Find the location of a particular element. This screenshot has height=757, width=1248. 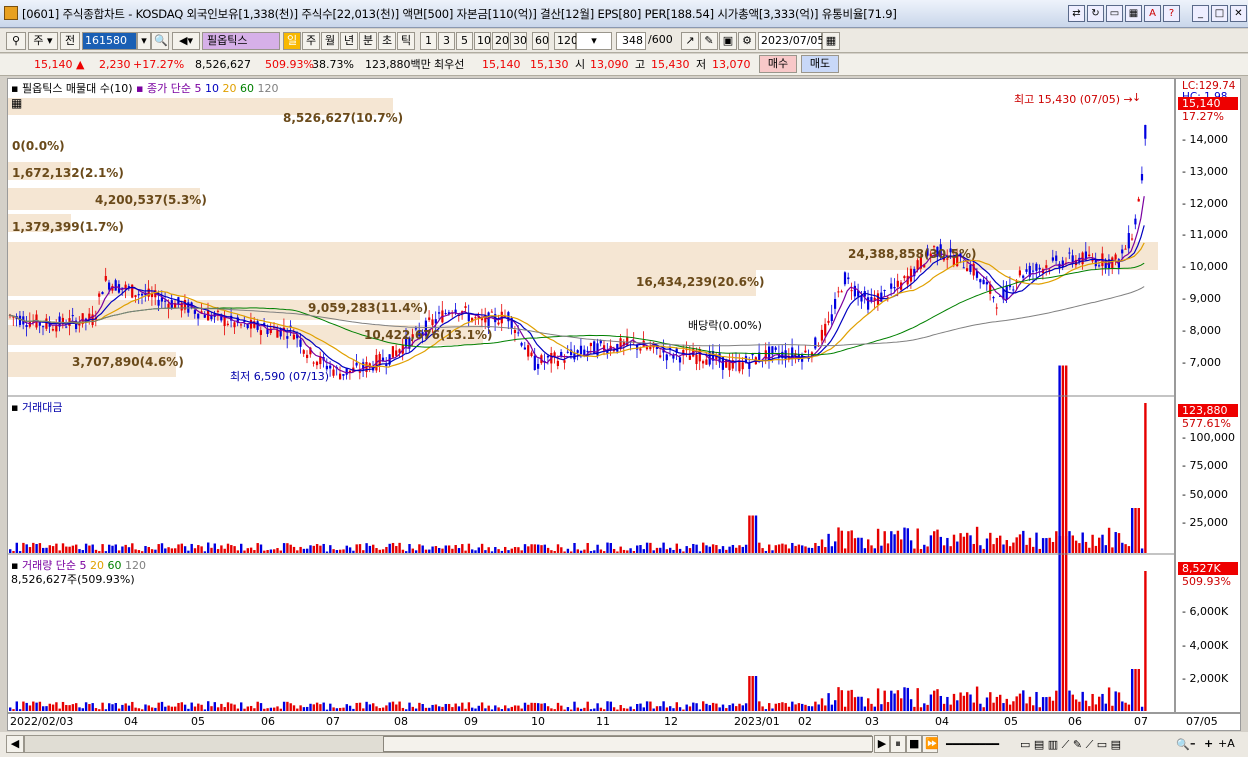

period-tab: 일 is located at coordinates (292, 41).